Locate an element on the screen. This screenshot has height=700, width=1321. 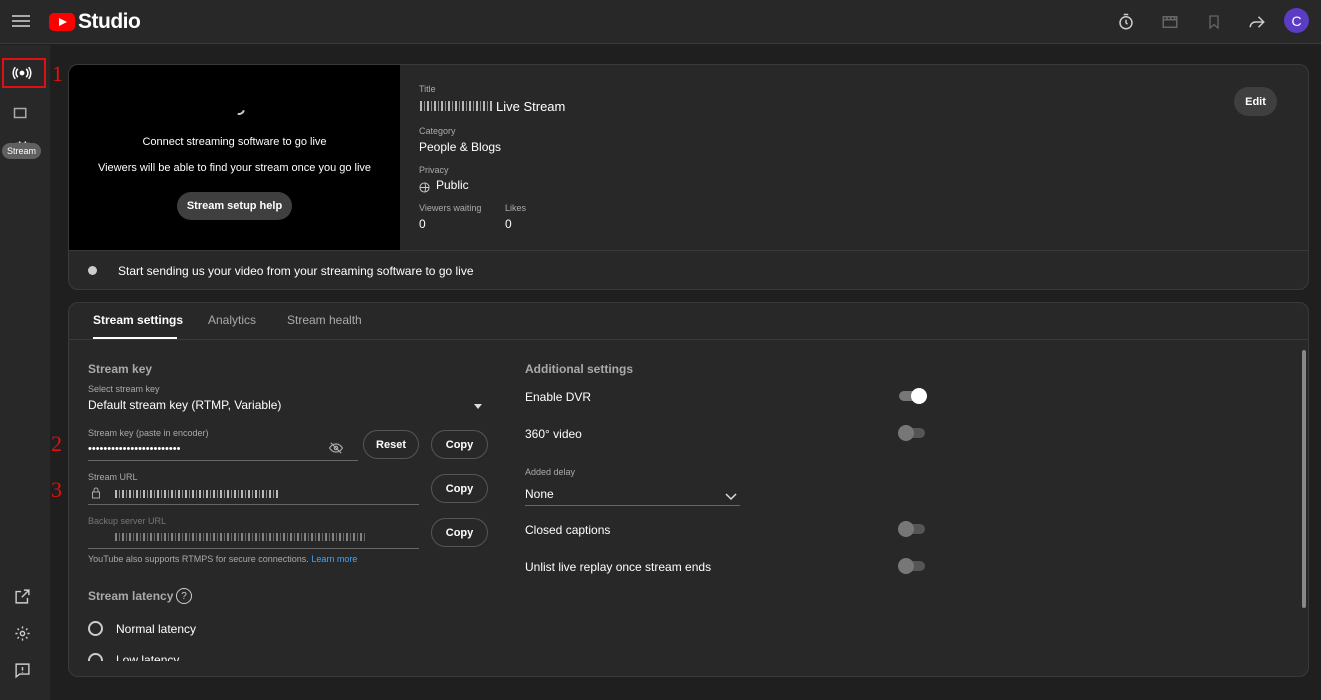
stream-tooltip: Stream is located at coordinates (22, 151).